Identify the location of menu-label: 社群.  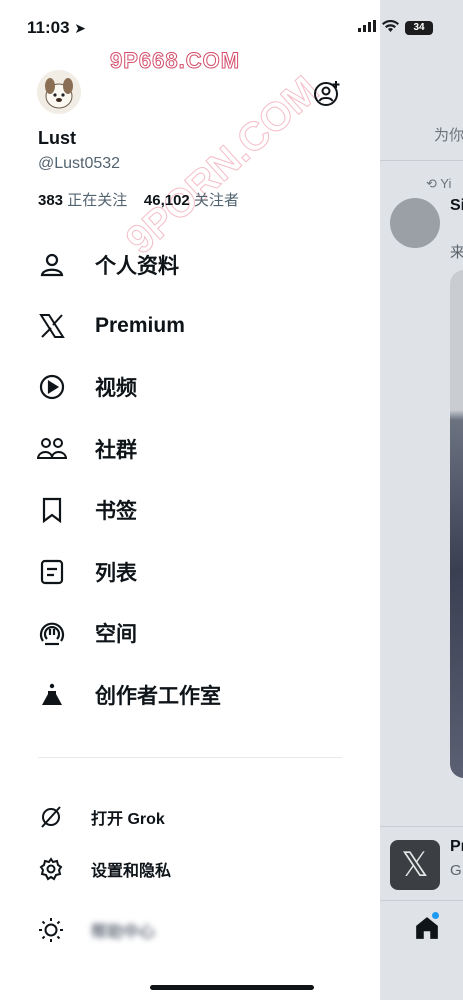
(116, 450).